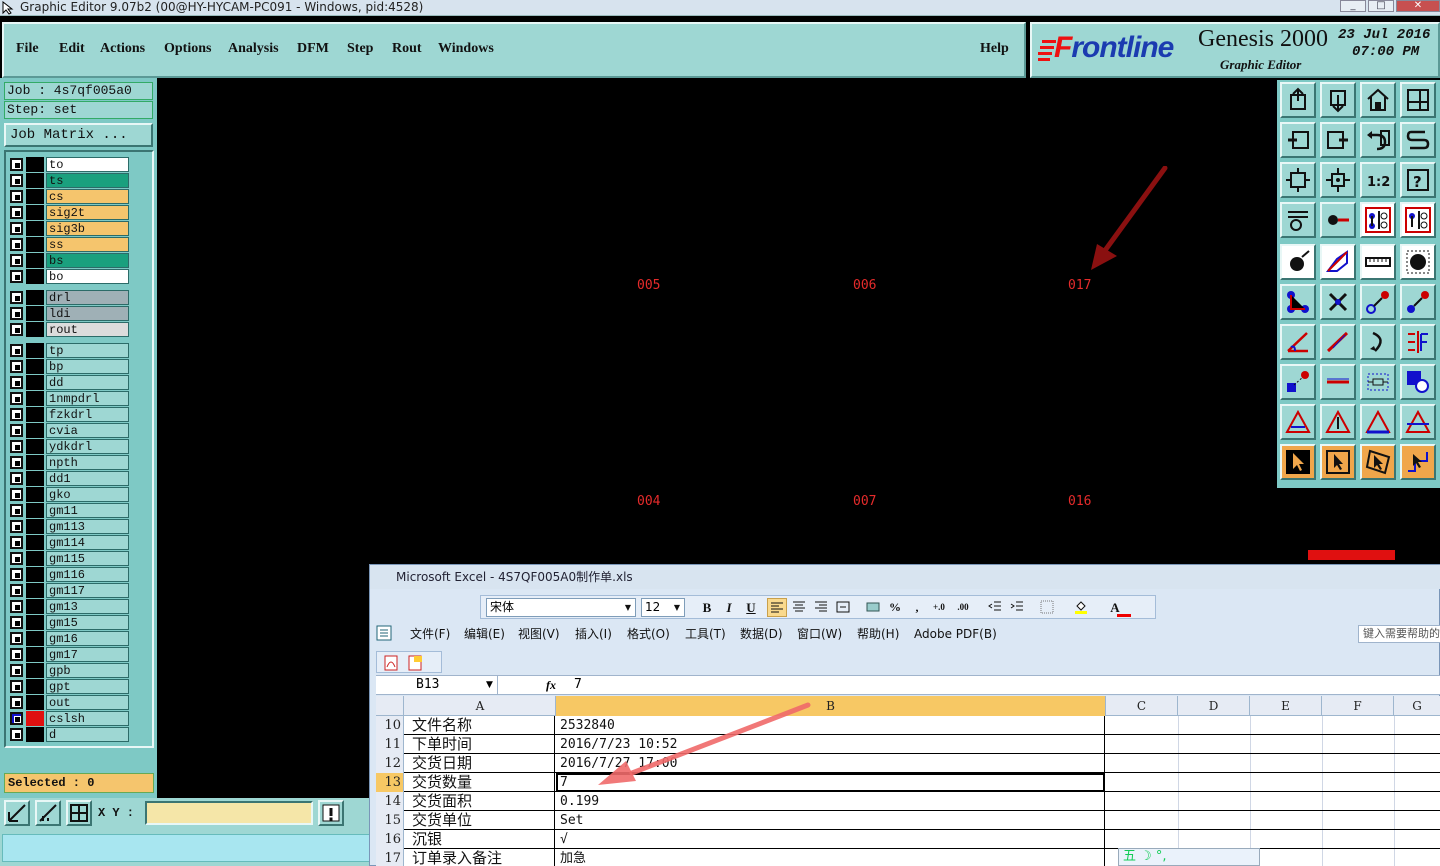  I want to click on align-right-button, so click(821, 607).